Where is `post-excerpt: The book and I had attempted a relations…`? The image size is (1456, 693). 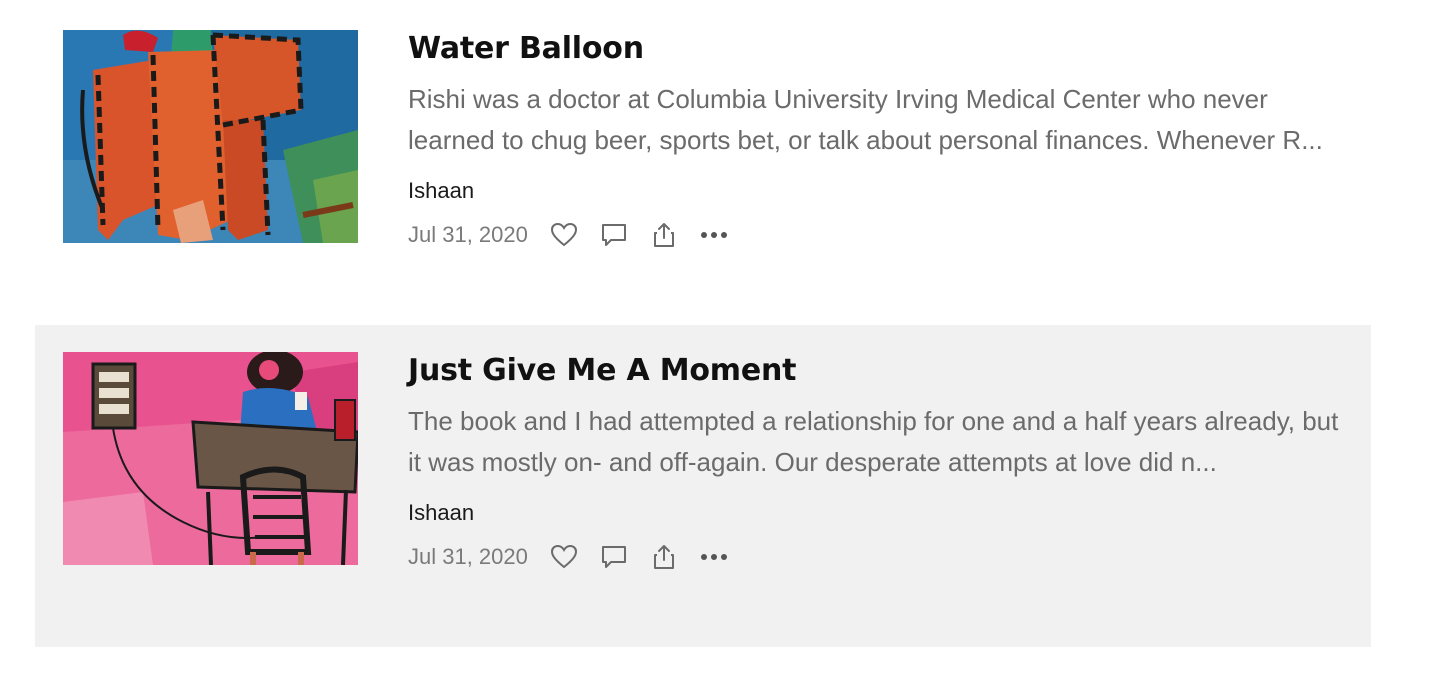 post-excerpt: The book and I had attempted a relations… is located at coordinates (878, 442).